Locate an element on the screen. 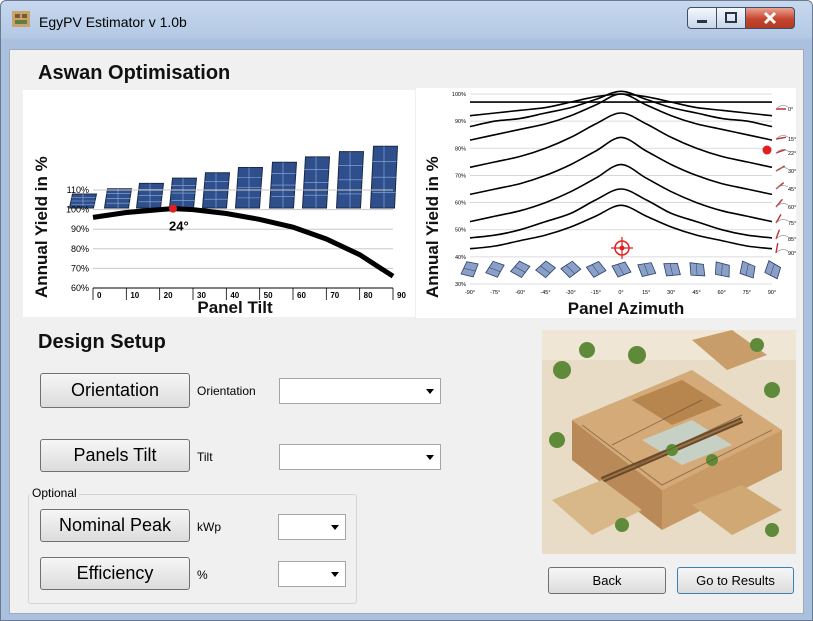  orientation-label: Orientation is located at coordinates (226, 391).